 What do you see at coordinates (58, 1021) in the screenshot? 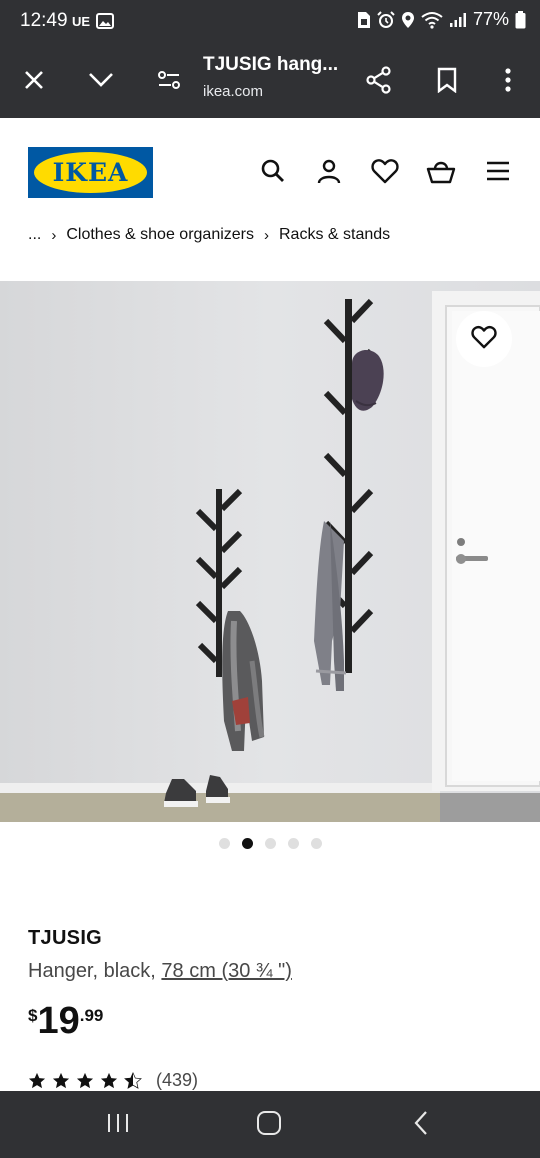
I see `price-integer: 19` at bounding box center [58, 1021].